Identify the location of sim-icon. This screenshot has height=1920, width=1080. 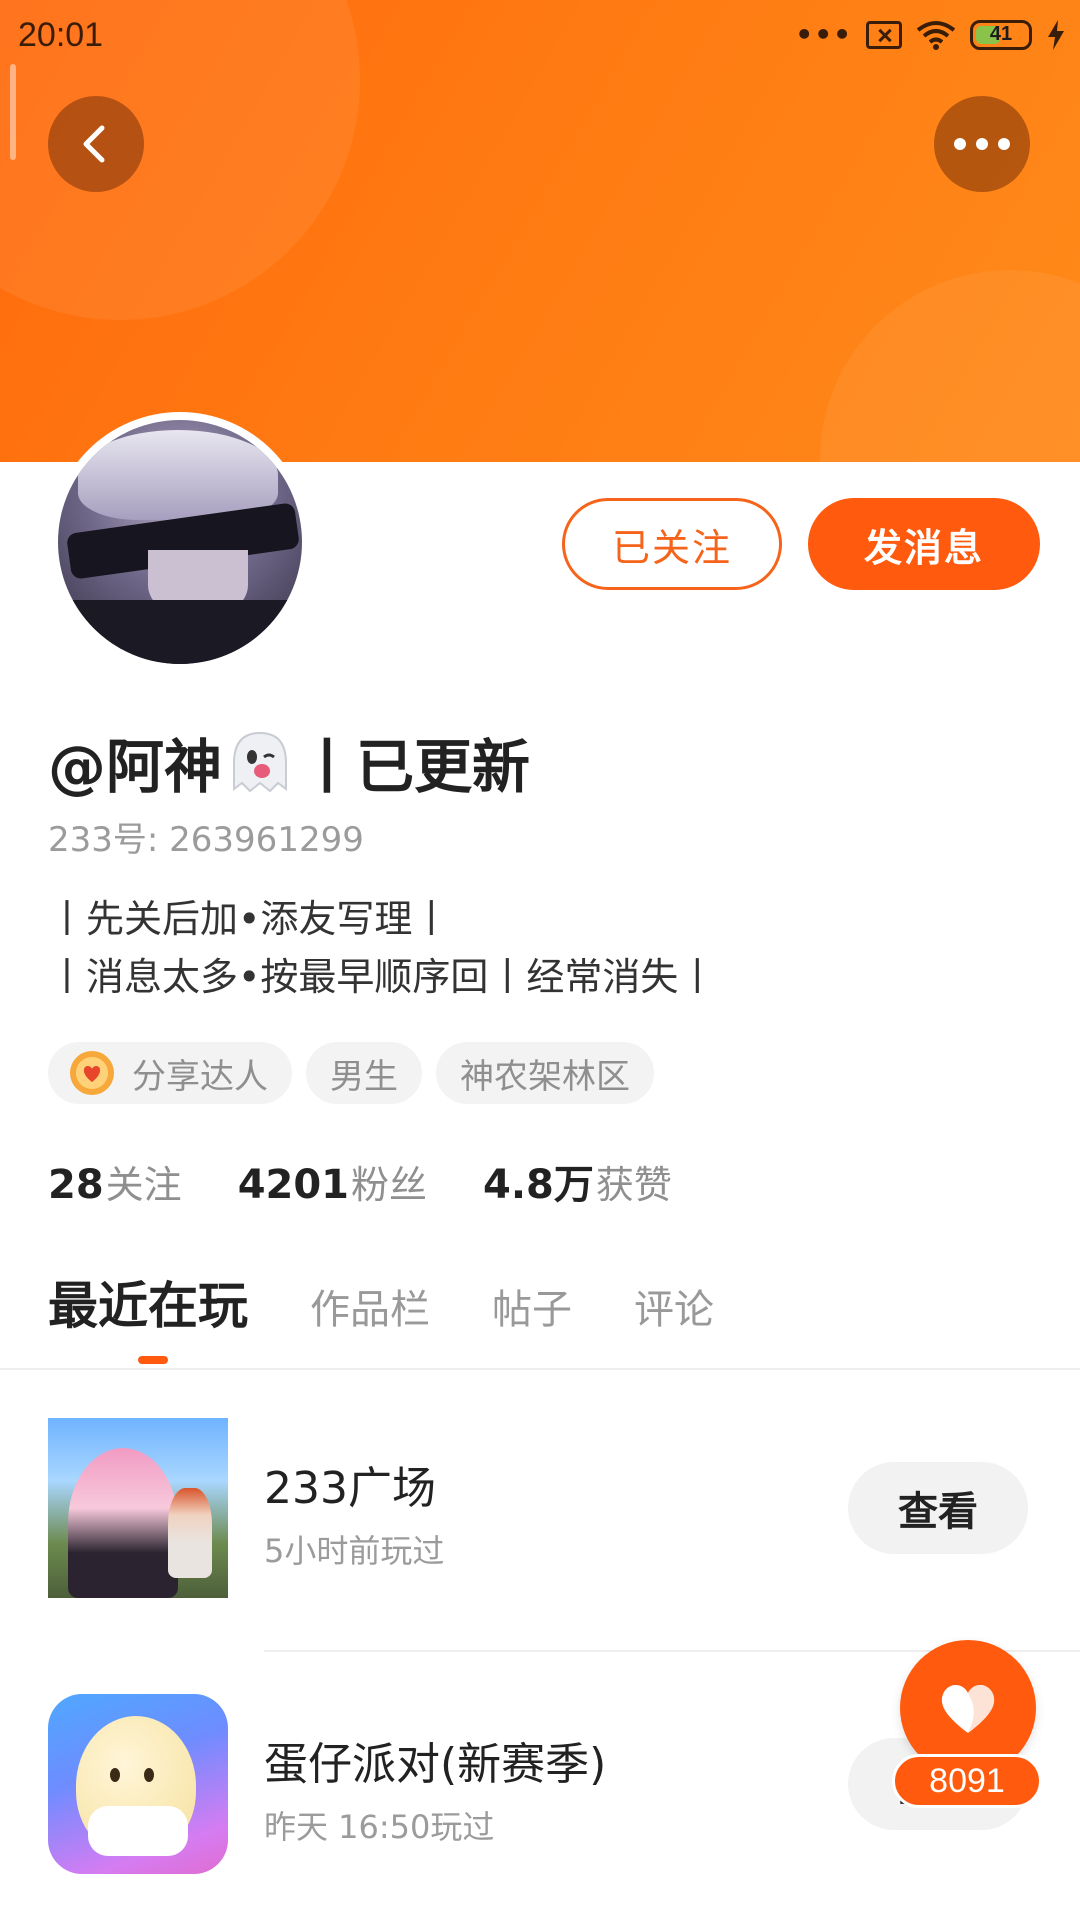
(884, 34).